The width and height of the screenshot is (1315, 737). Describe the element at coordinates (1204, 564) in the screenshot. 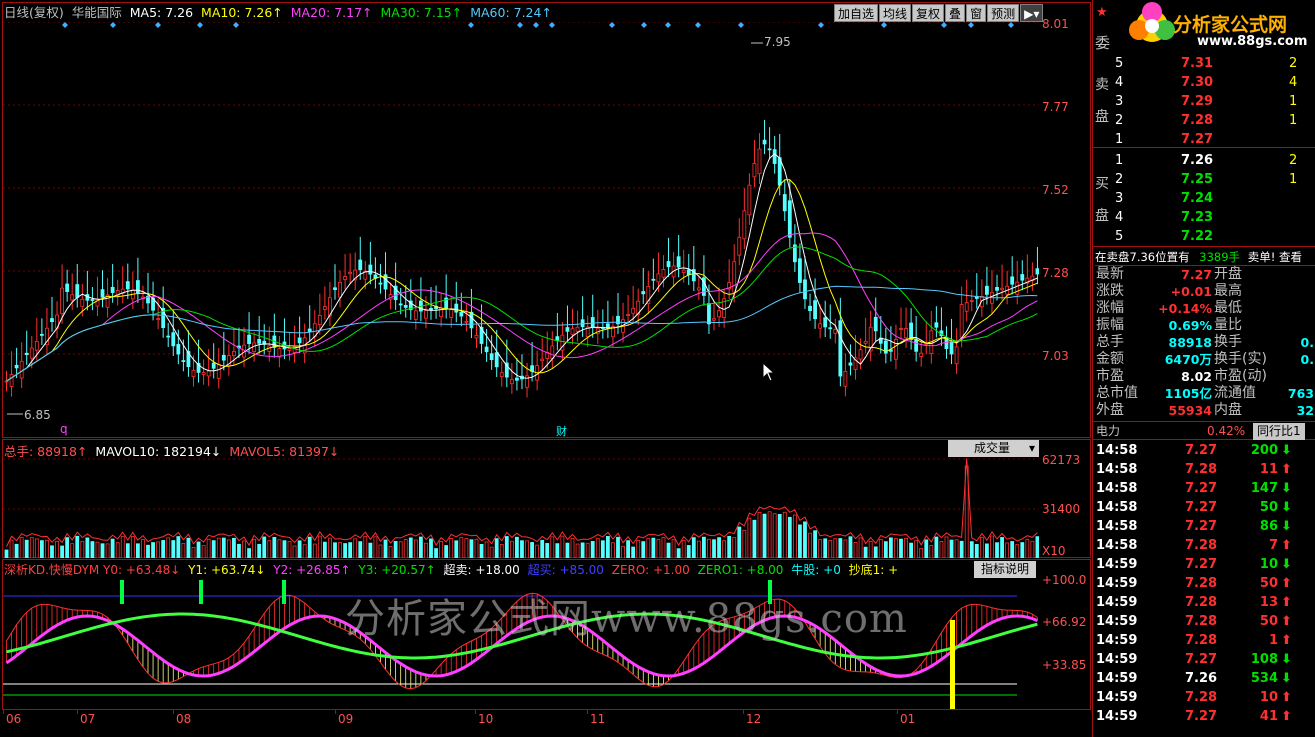

I see `tick-row: 14:59 7.27 10 ⬇` at that location.